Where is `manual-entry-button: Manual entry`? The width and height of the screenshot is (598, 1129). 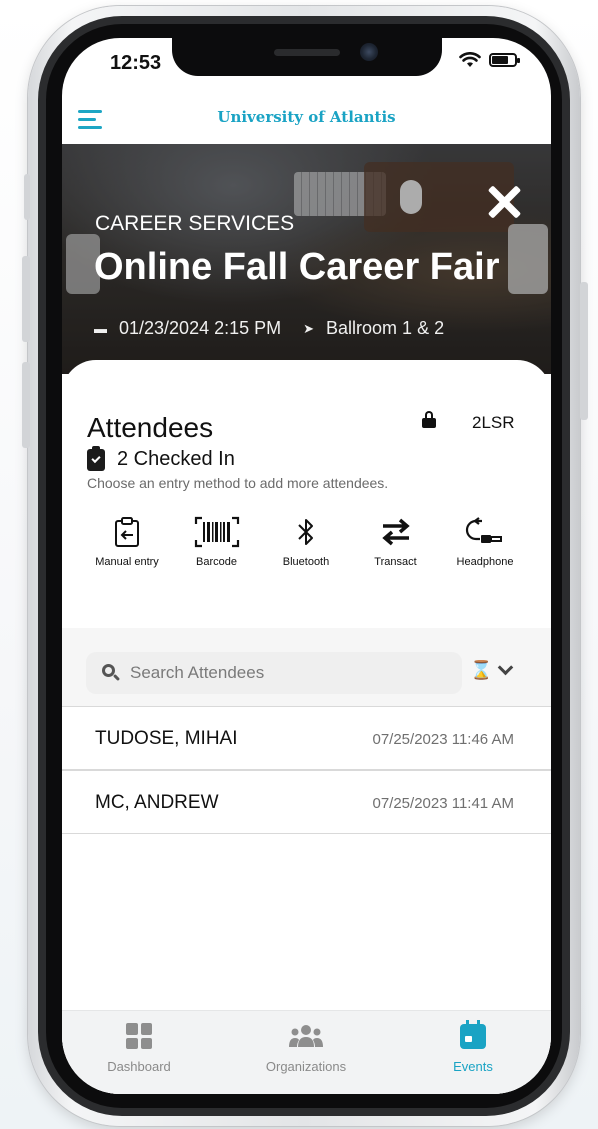 manual-entry-button: Manual entry is located at coordinates (127, 539).